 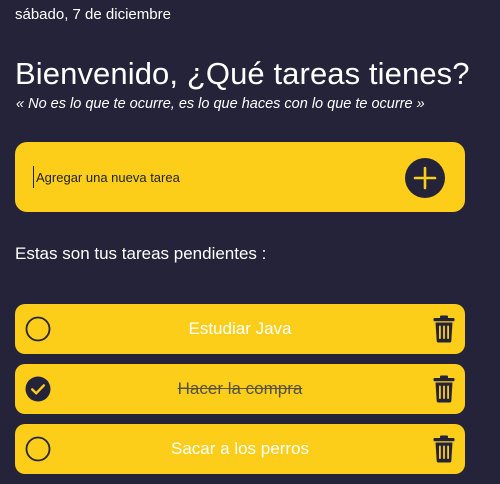 I want to click on plus-icon, so click(x=425, y=178).